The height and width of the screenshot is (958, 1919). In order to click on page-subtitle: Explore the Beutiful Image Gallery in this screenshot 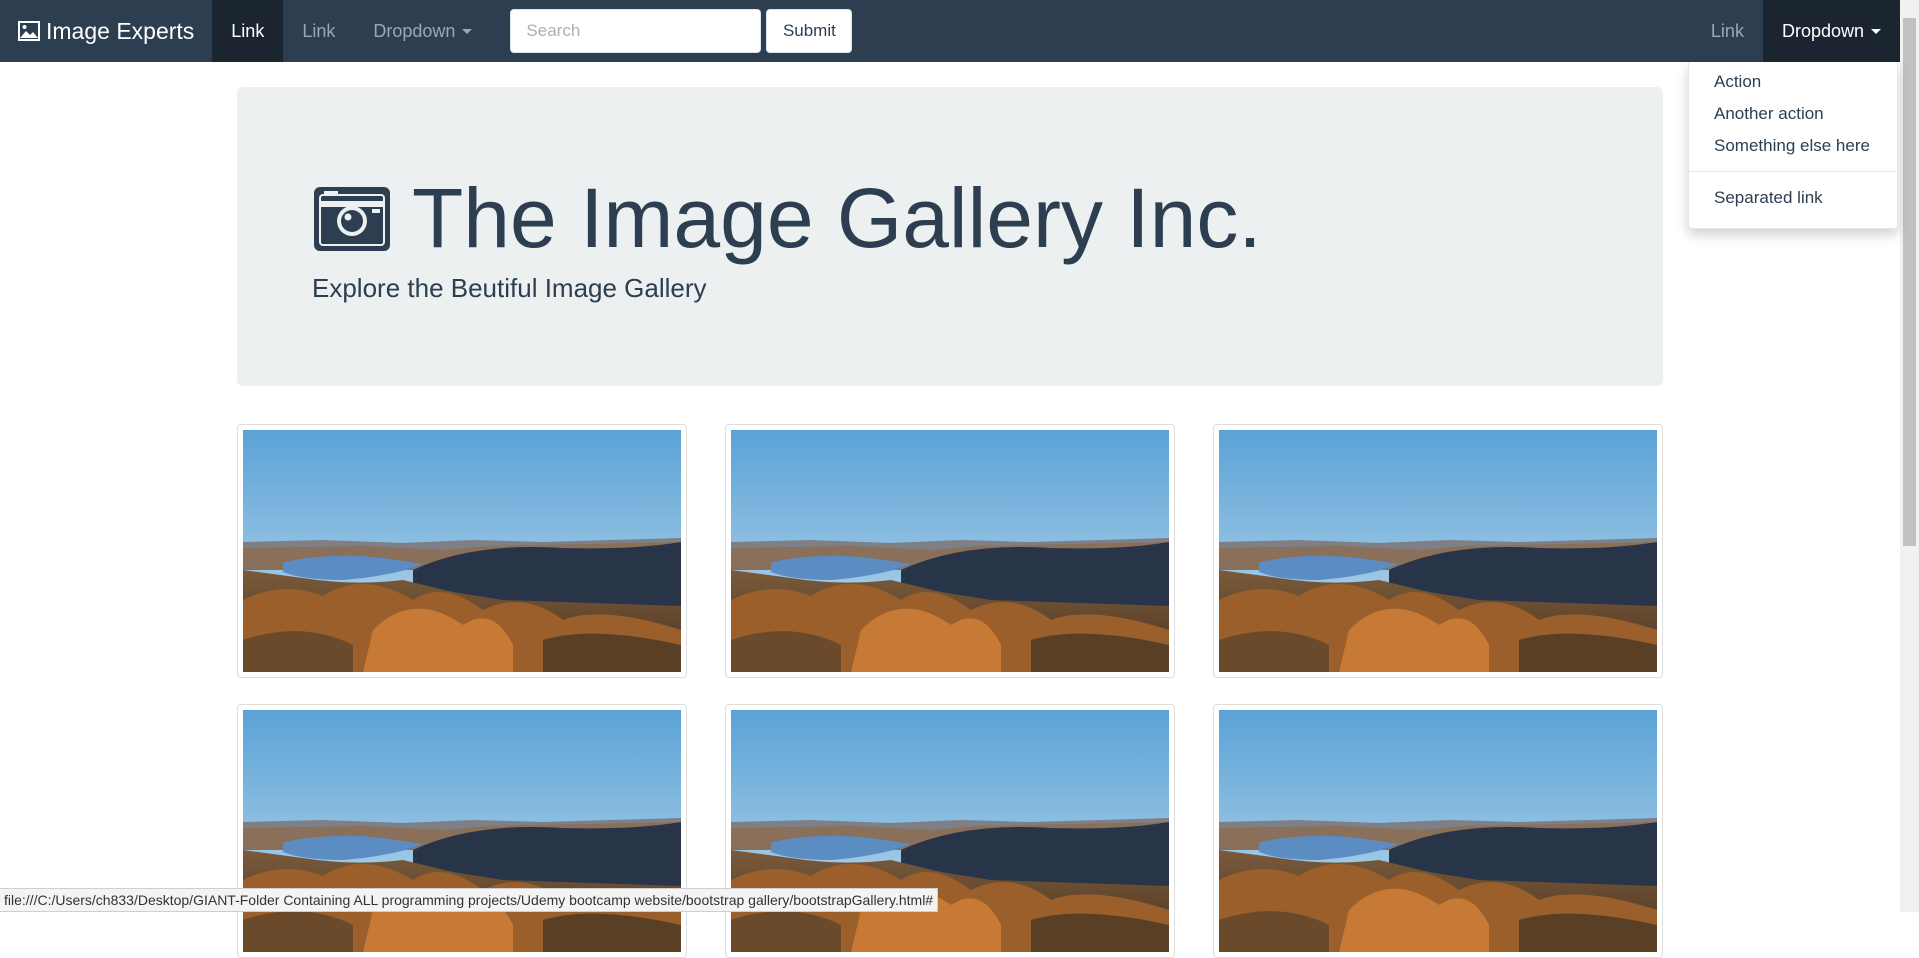, I will do `click(509, 288)`.